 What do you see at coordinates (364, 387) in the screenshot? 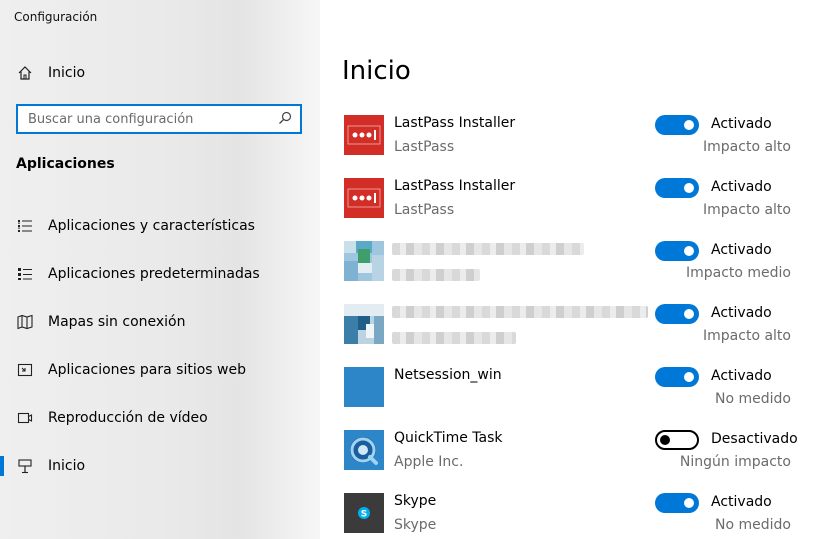
I see `blank-app-icon` at bounding box center [364, 387].